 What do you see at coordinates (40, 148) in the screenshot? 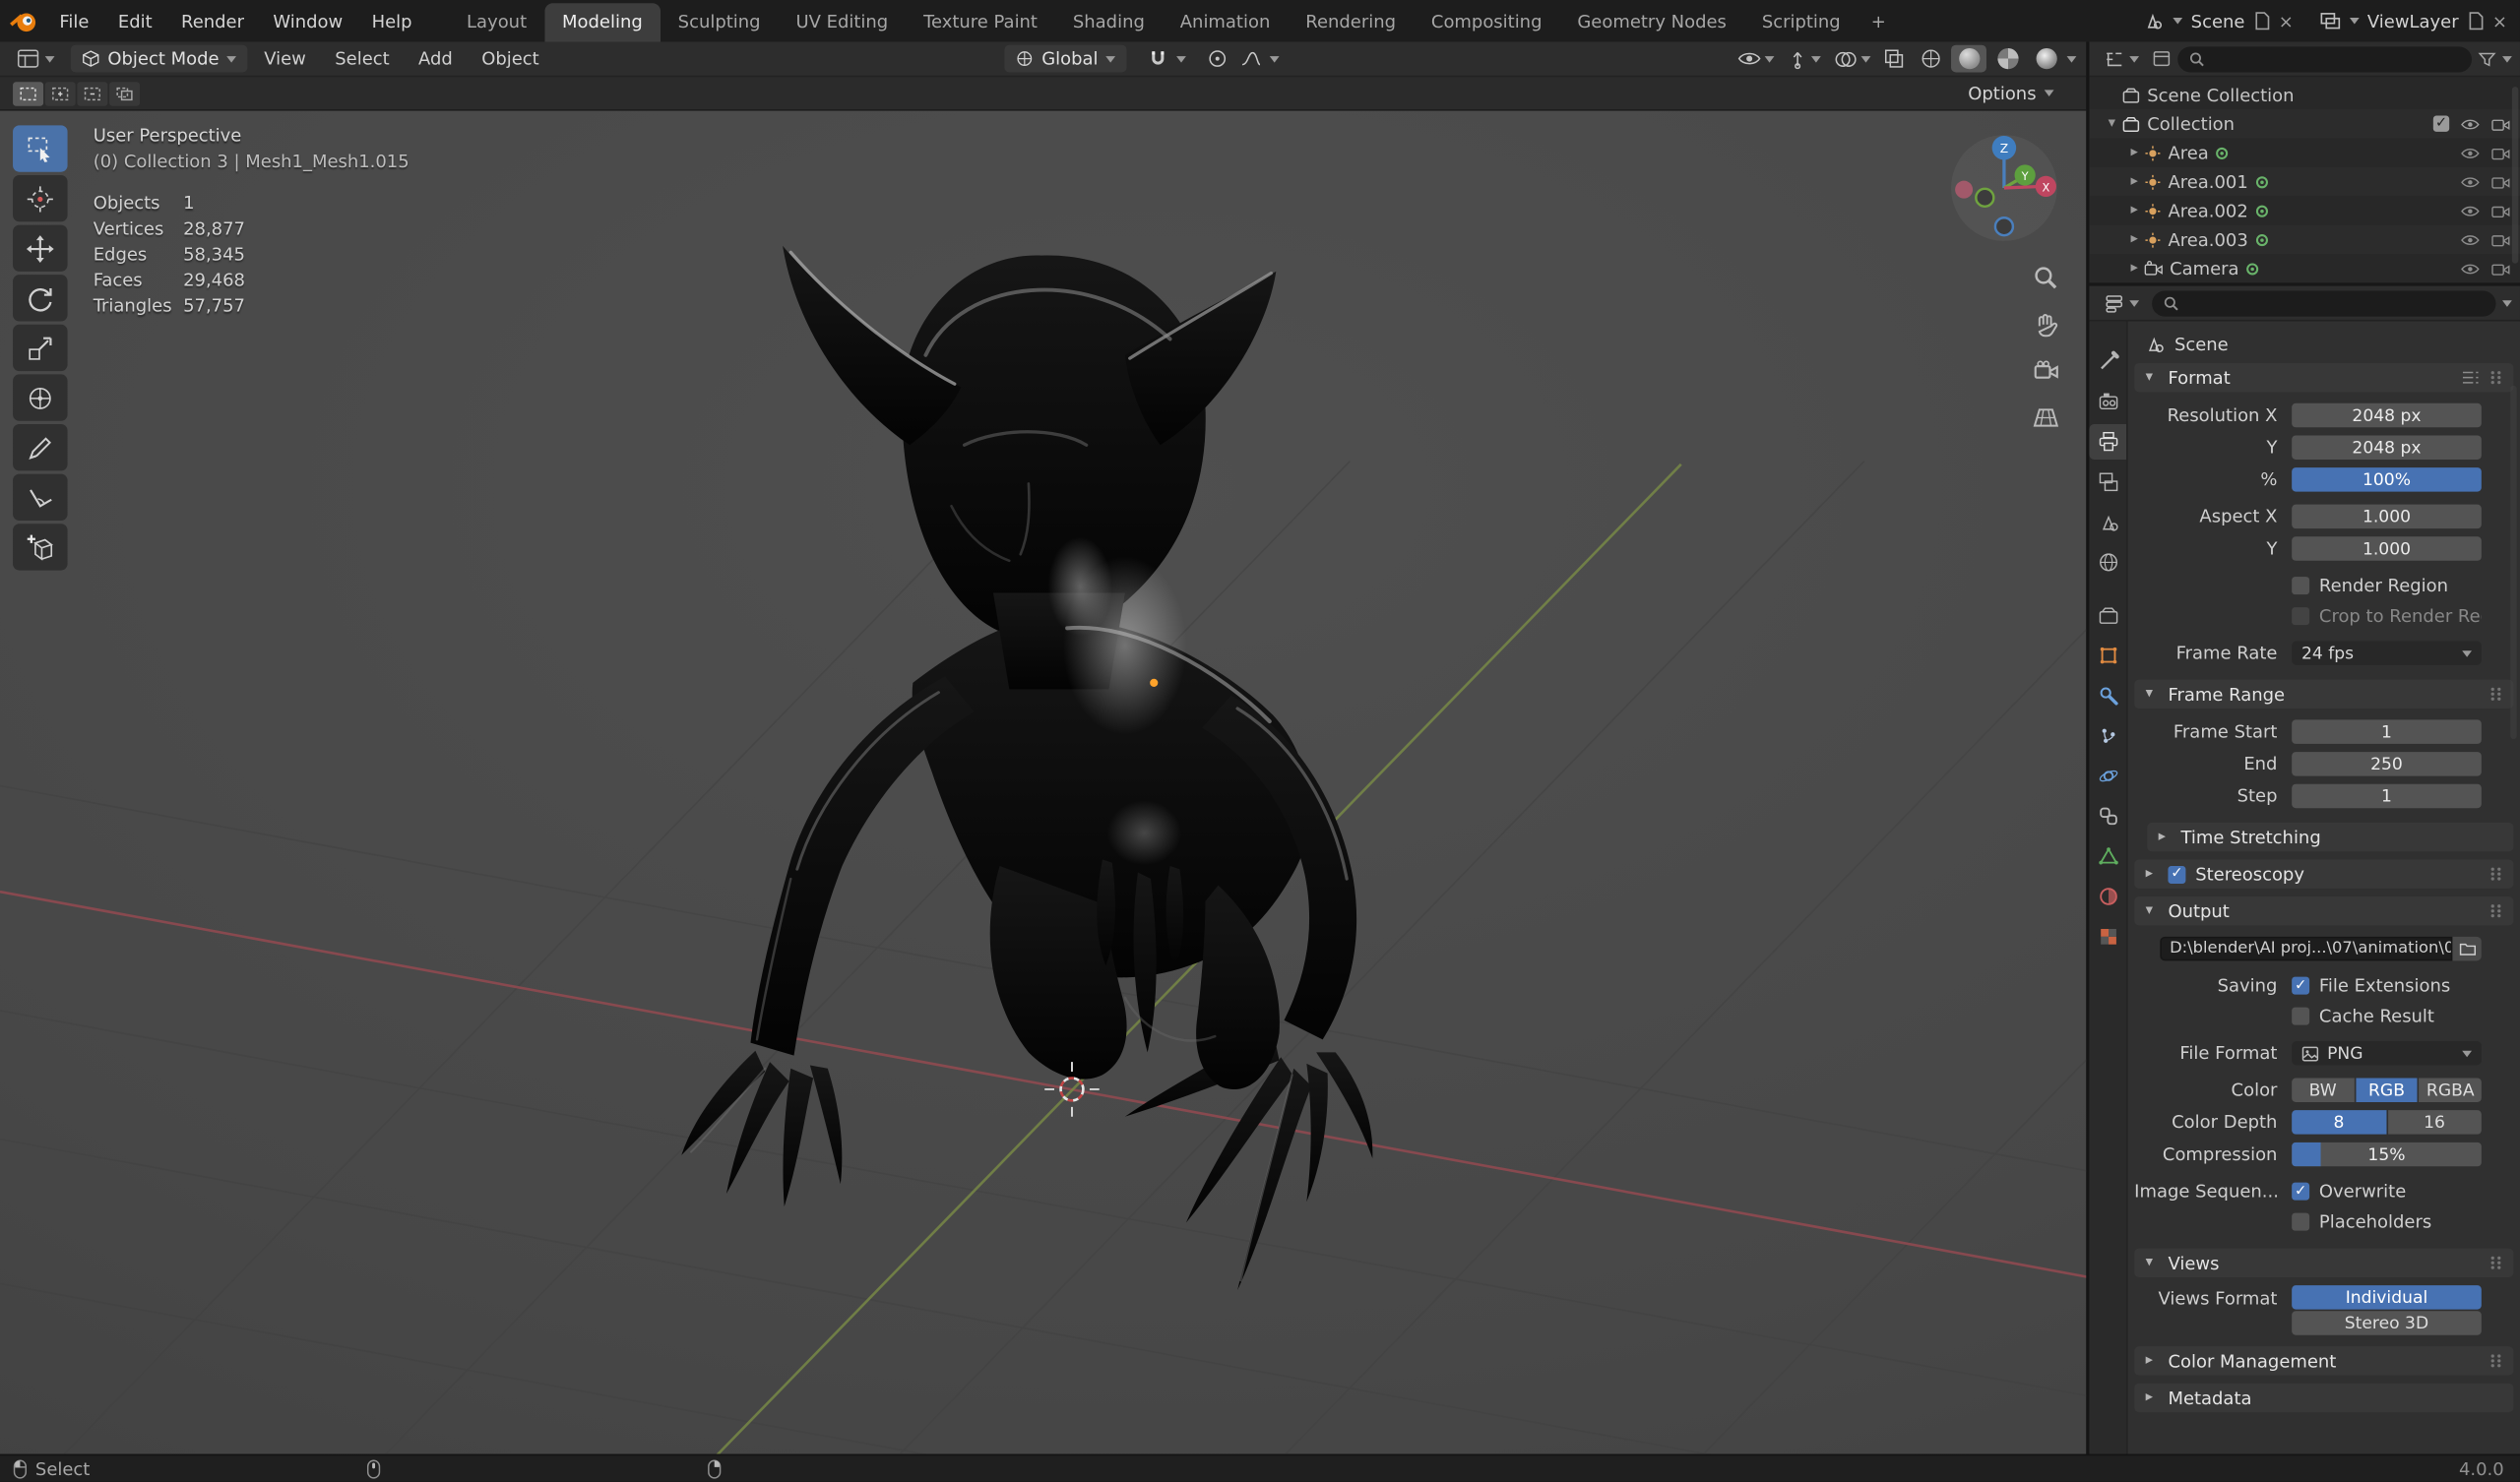
I see `select-box-tool` at bounding box center [40, 148].